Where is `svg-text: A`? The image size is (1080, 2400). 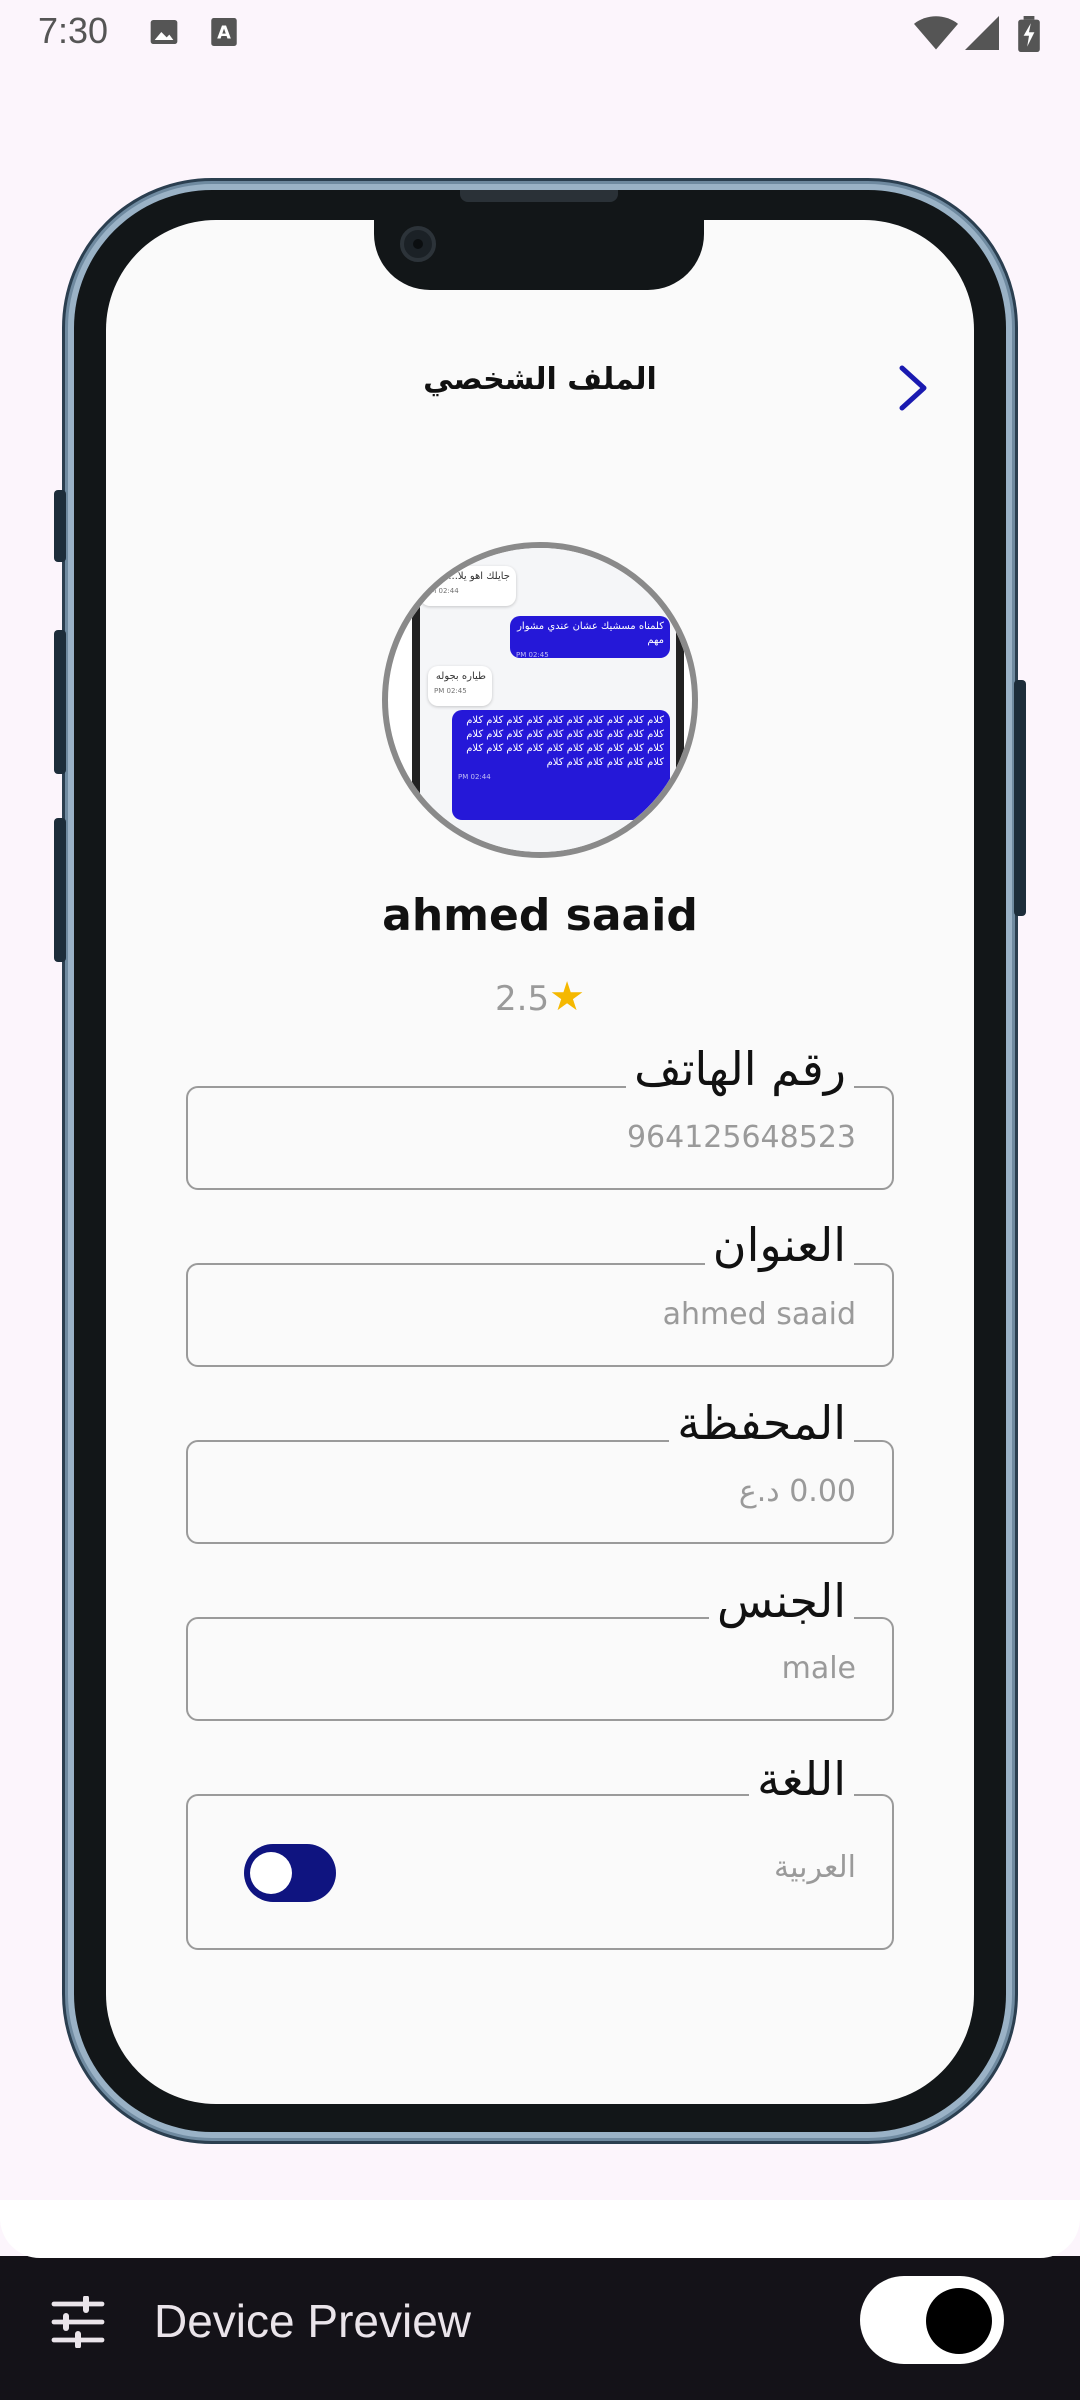
svg-text: A is located at coordinates (224, 32).